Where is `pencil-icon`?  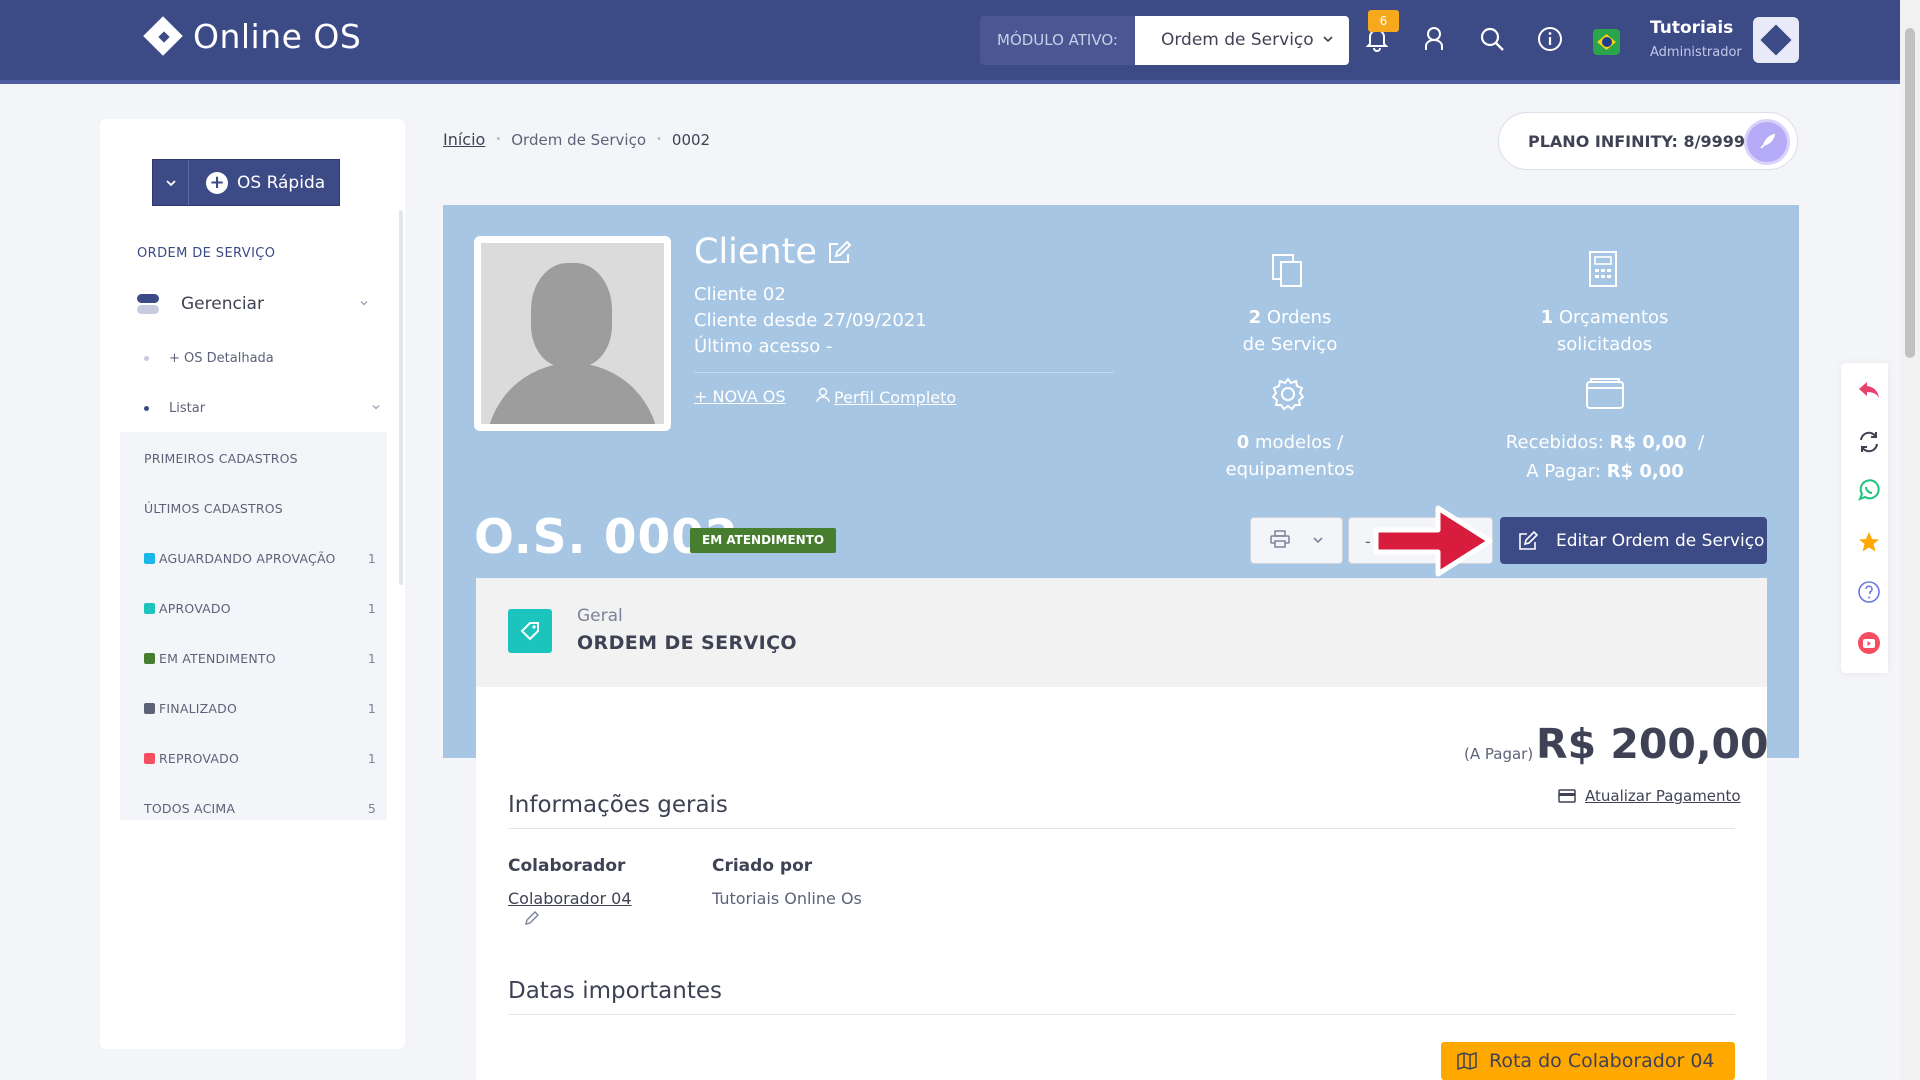
pencil-icon is located at coordinates (532, 920).